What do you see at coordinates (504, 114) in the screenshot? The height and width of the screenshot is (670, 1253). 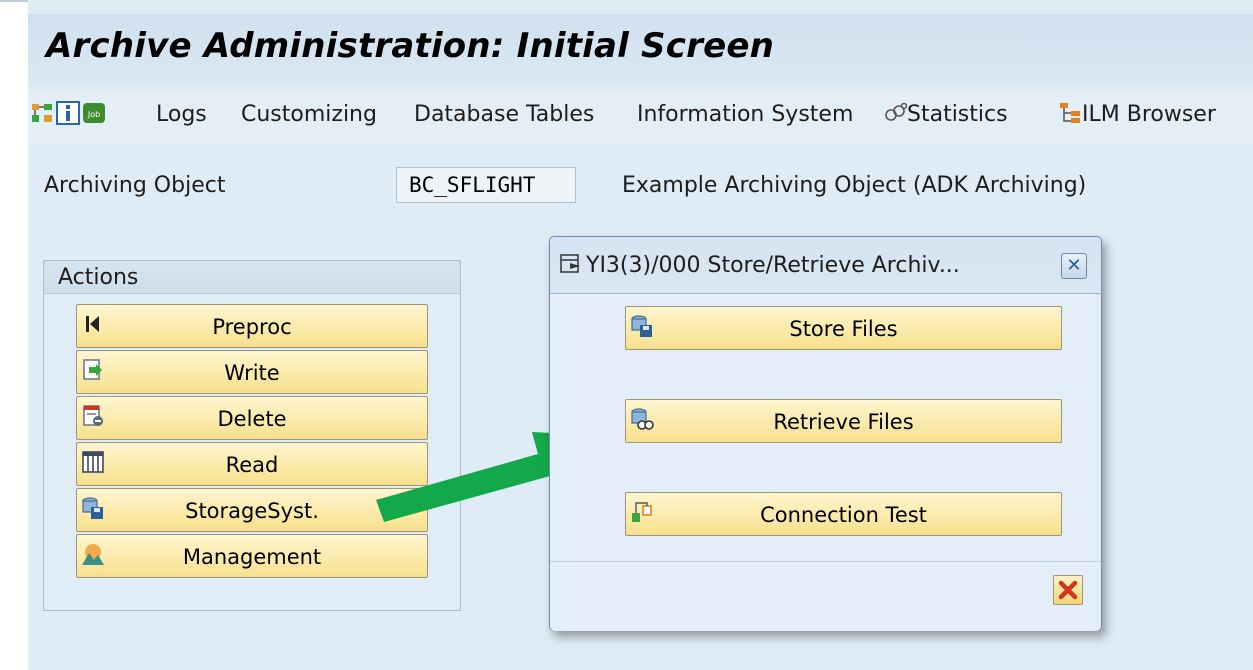 I see `toolbar-database-tables: Database Tables` at bounding box center [504, 114].